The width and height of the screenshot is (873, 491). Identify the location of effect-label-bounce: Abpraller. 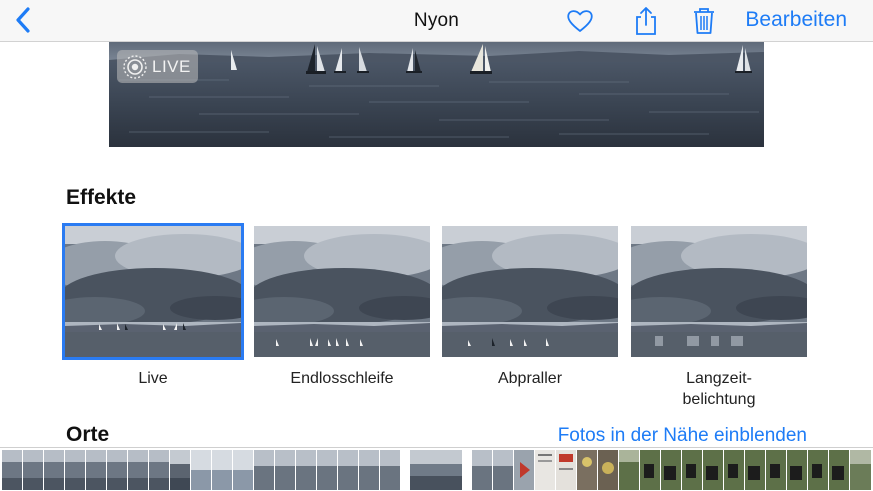
(530, 378).